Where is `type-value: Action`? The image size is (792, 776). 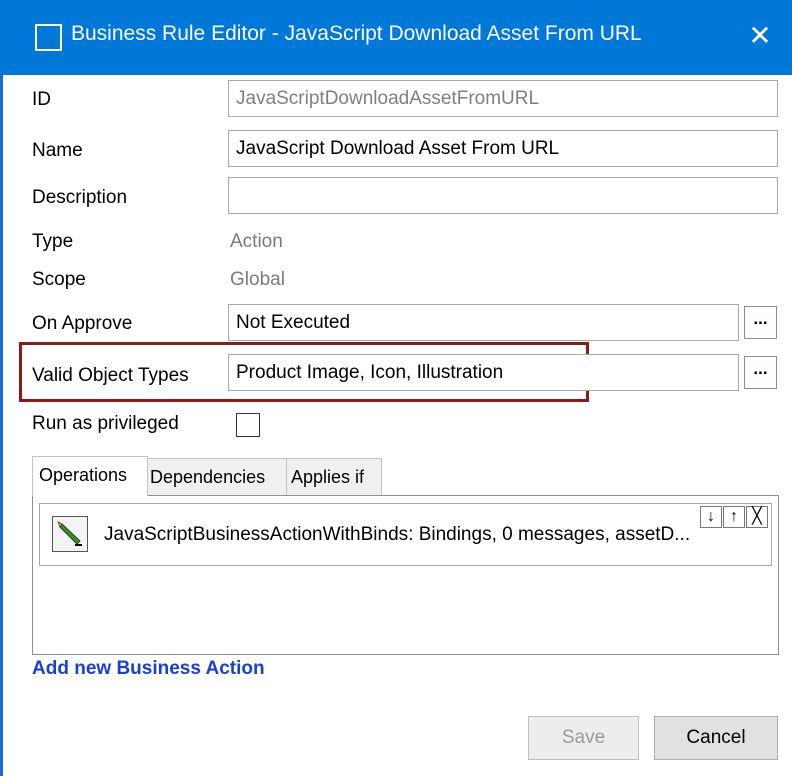
type-value: Action is located at coordinates (256, 241).